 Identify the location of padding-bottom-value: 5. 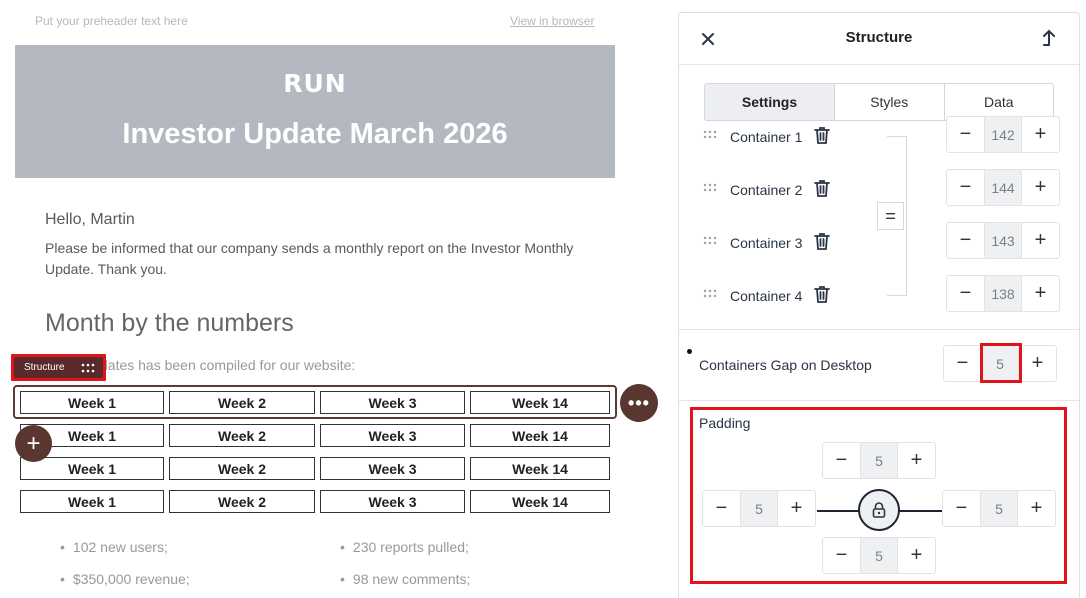
(879, 555).